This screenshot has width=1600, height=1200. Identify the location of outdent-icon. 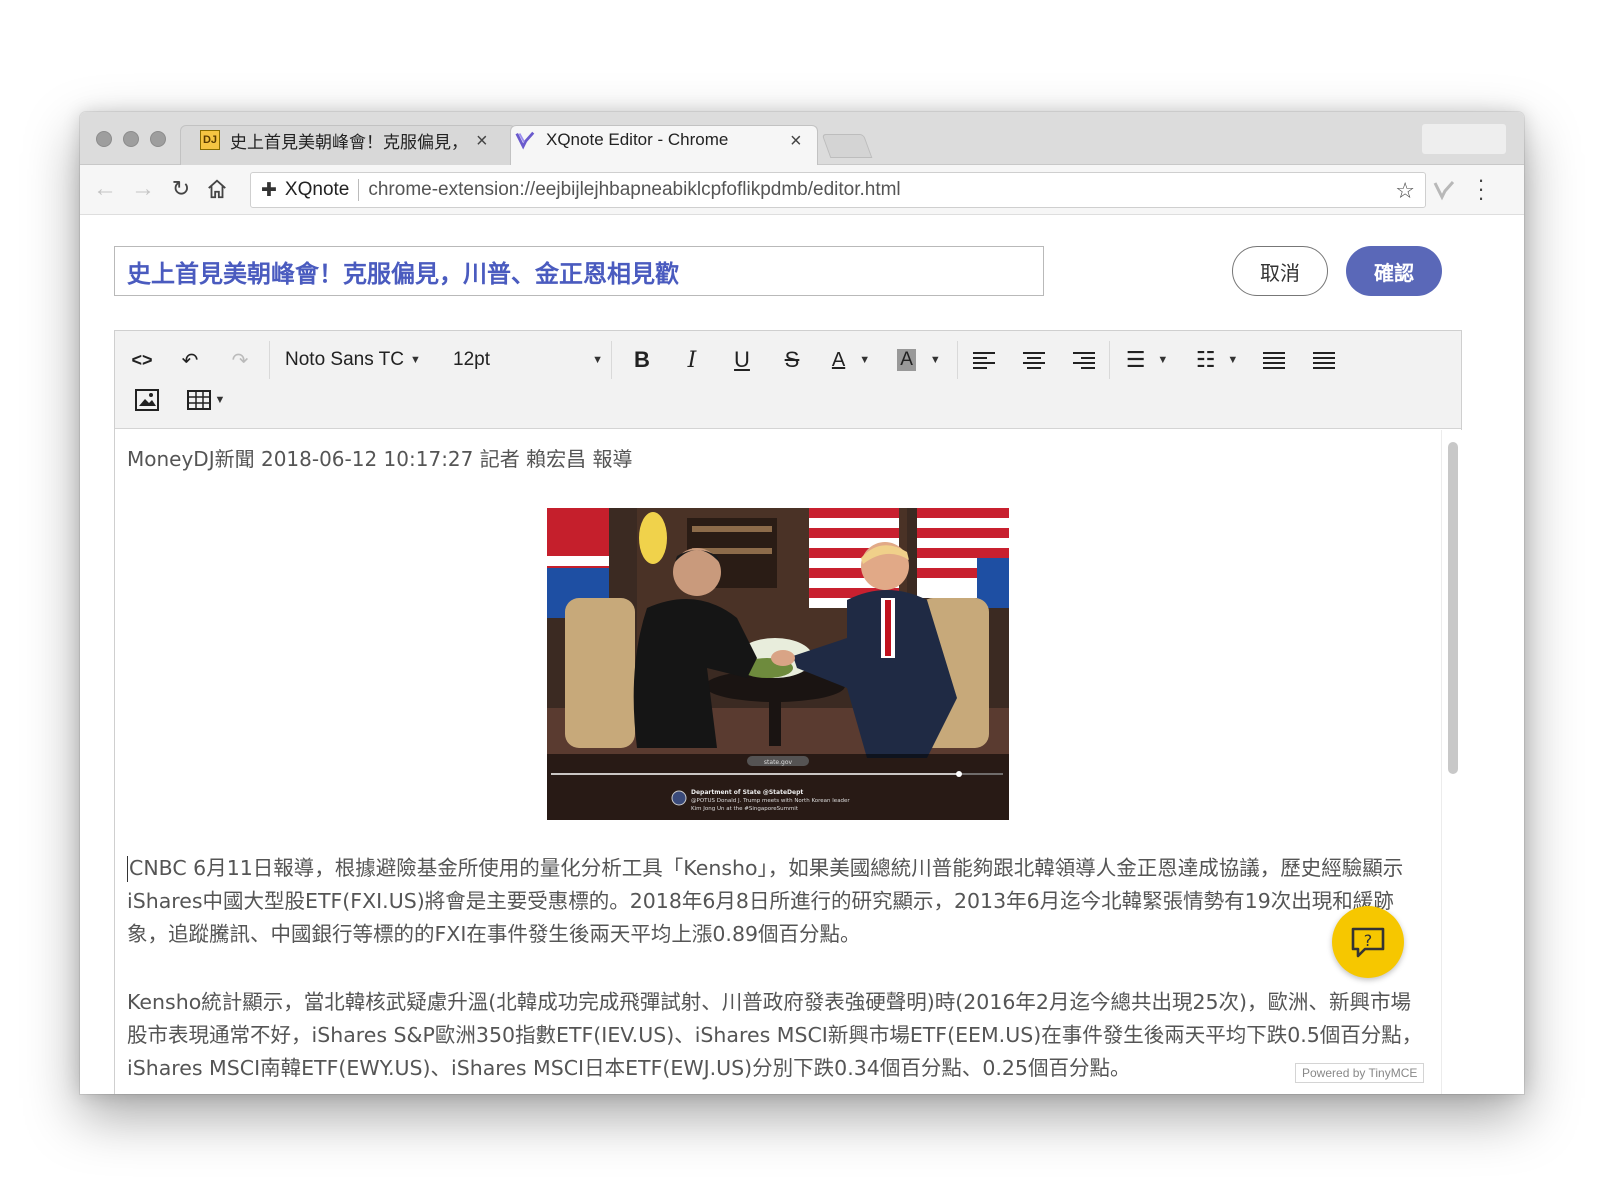
(1274, 360).